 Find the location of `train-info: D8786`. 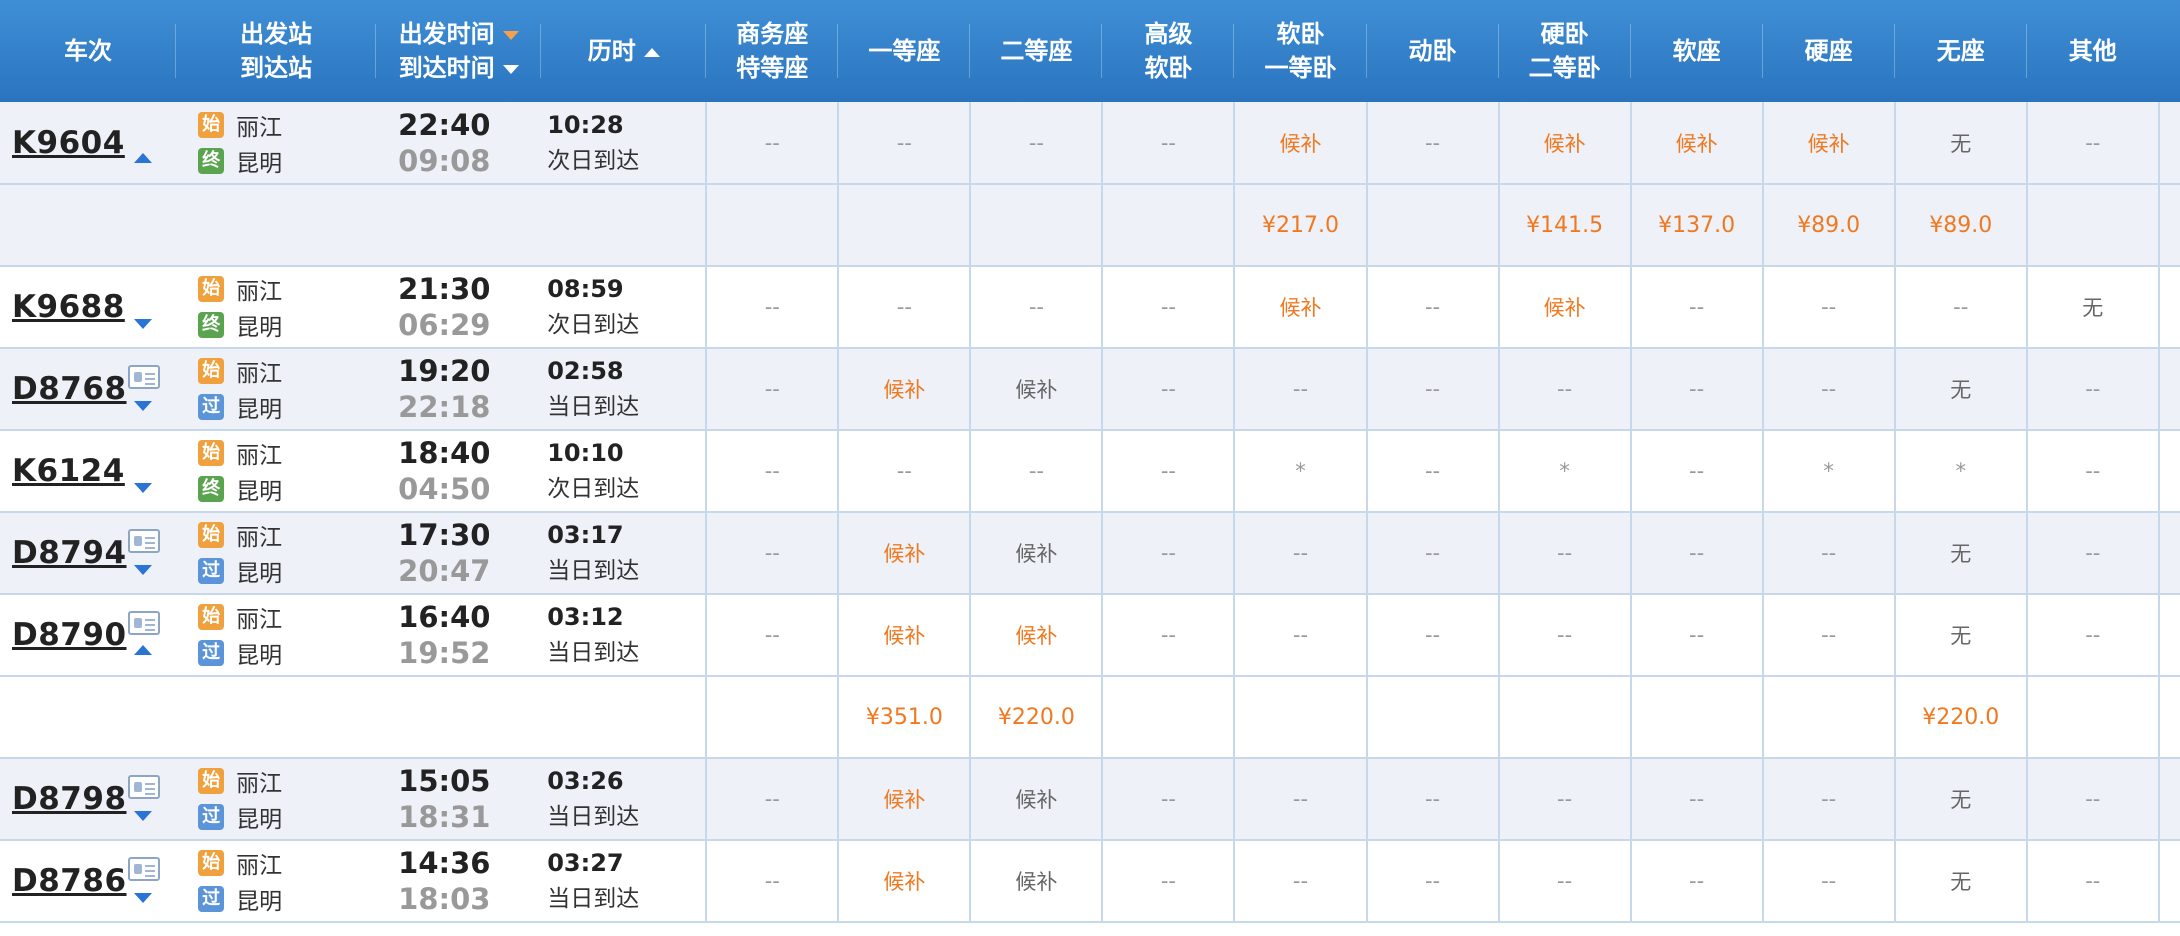

train-info: D8786 is located at coordinates (88, 881).